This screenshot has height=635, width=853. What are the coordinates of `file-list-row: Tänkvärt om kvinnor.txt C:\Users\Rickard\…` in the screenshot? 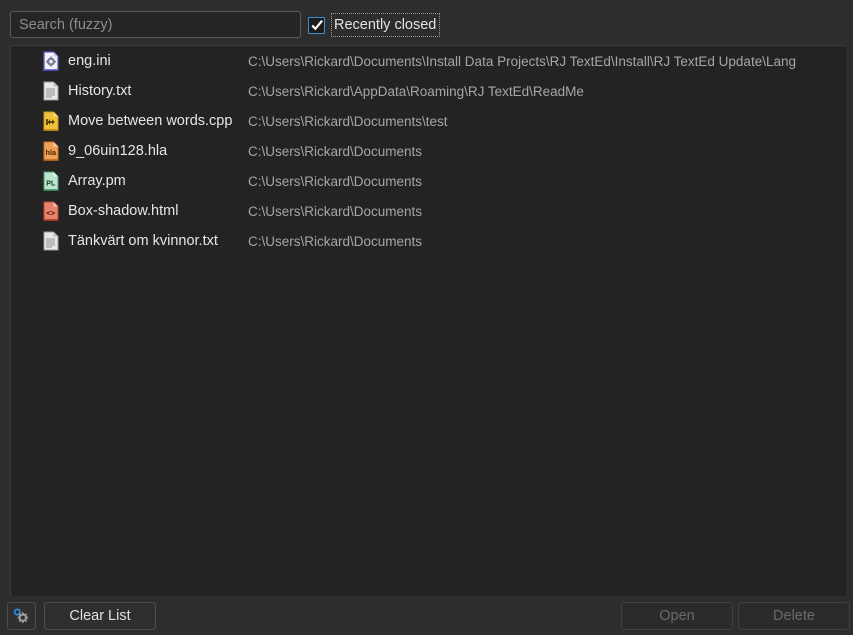 It's located at (428, 241).